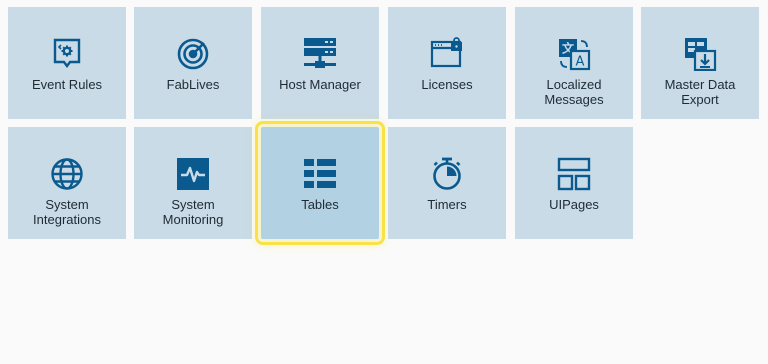  What do you see at coordinates (447, 204) in the screenshot?
I see `tile-label: Timers` at bounding box center [447, 204].